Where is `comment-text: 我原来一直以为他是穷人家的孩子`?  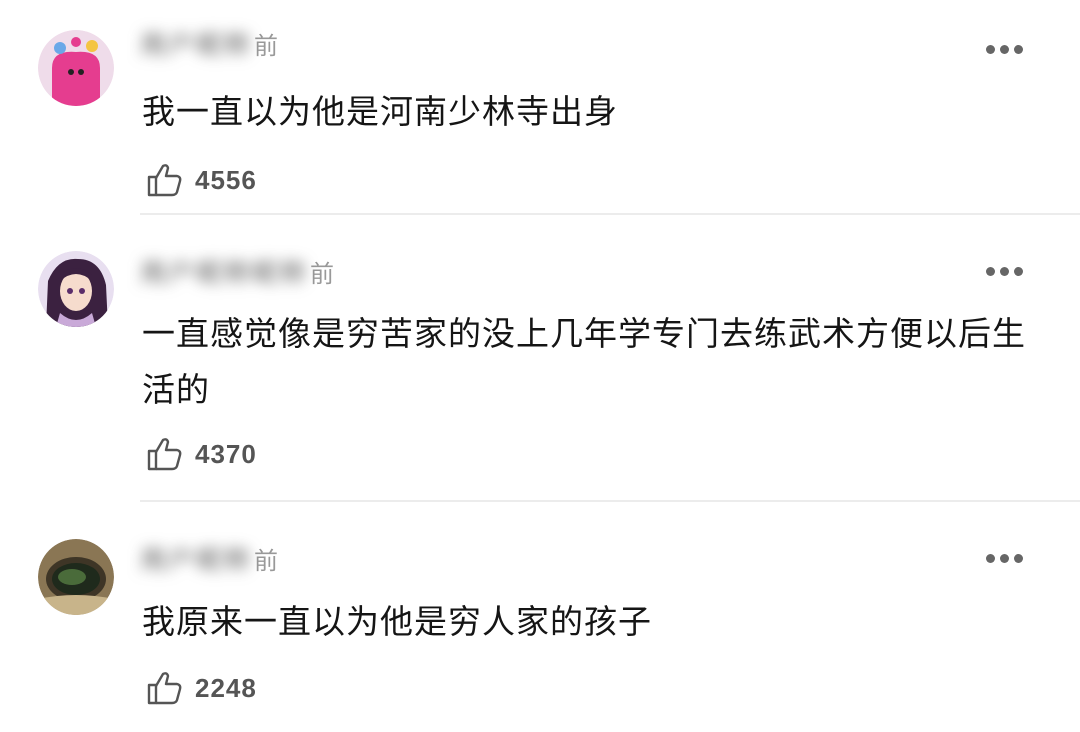
comment-text: 我原来一直以为他是穷人家的孩子 is located at coordinates (397, 621).